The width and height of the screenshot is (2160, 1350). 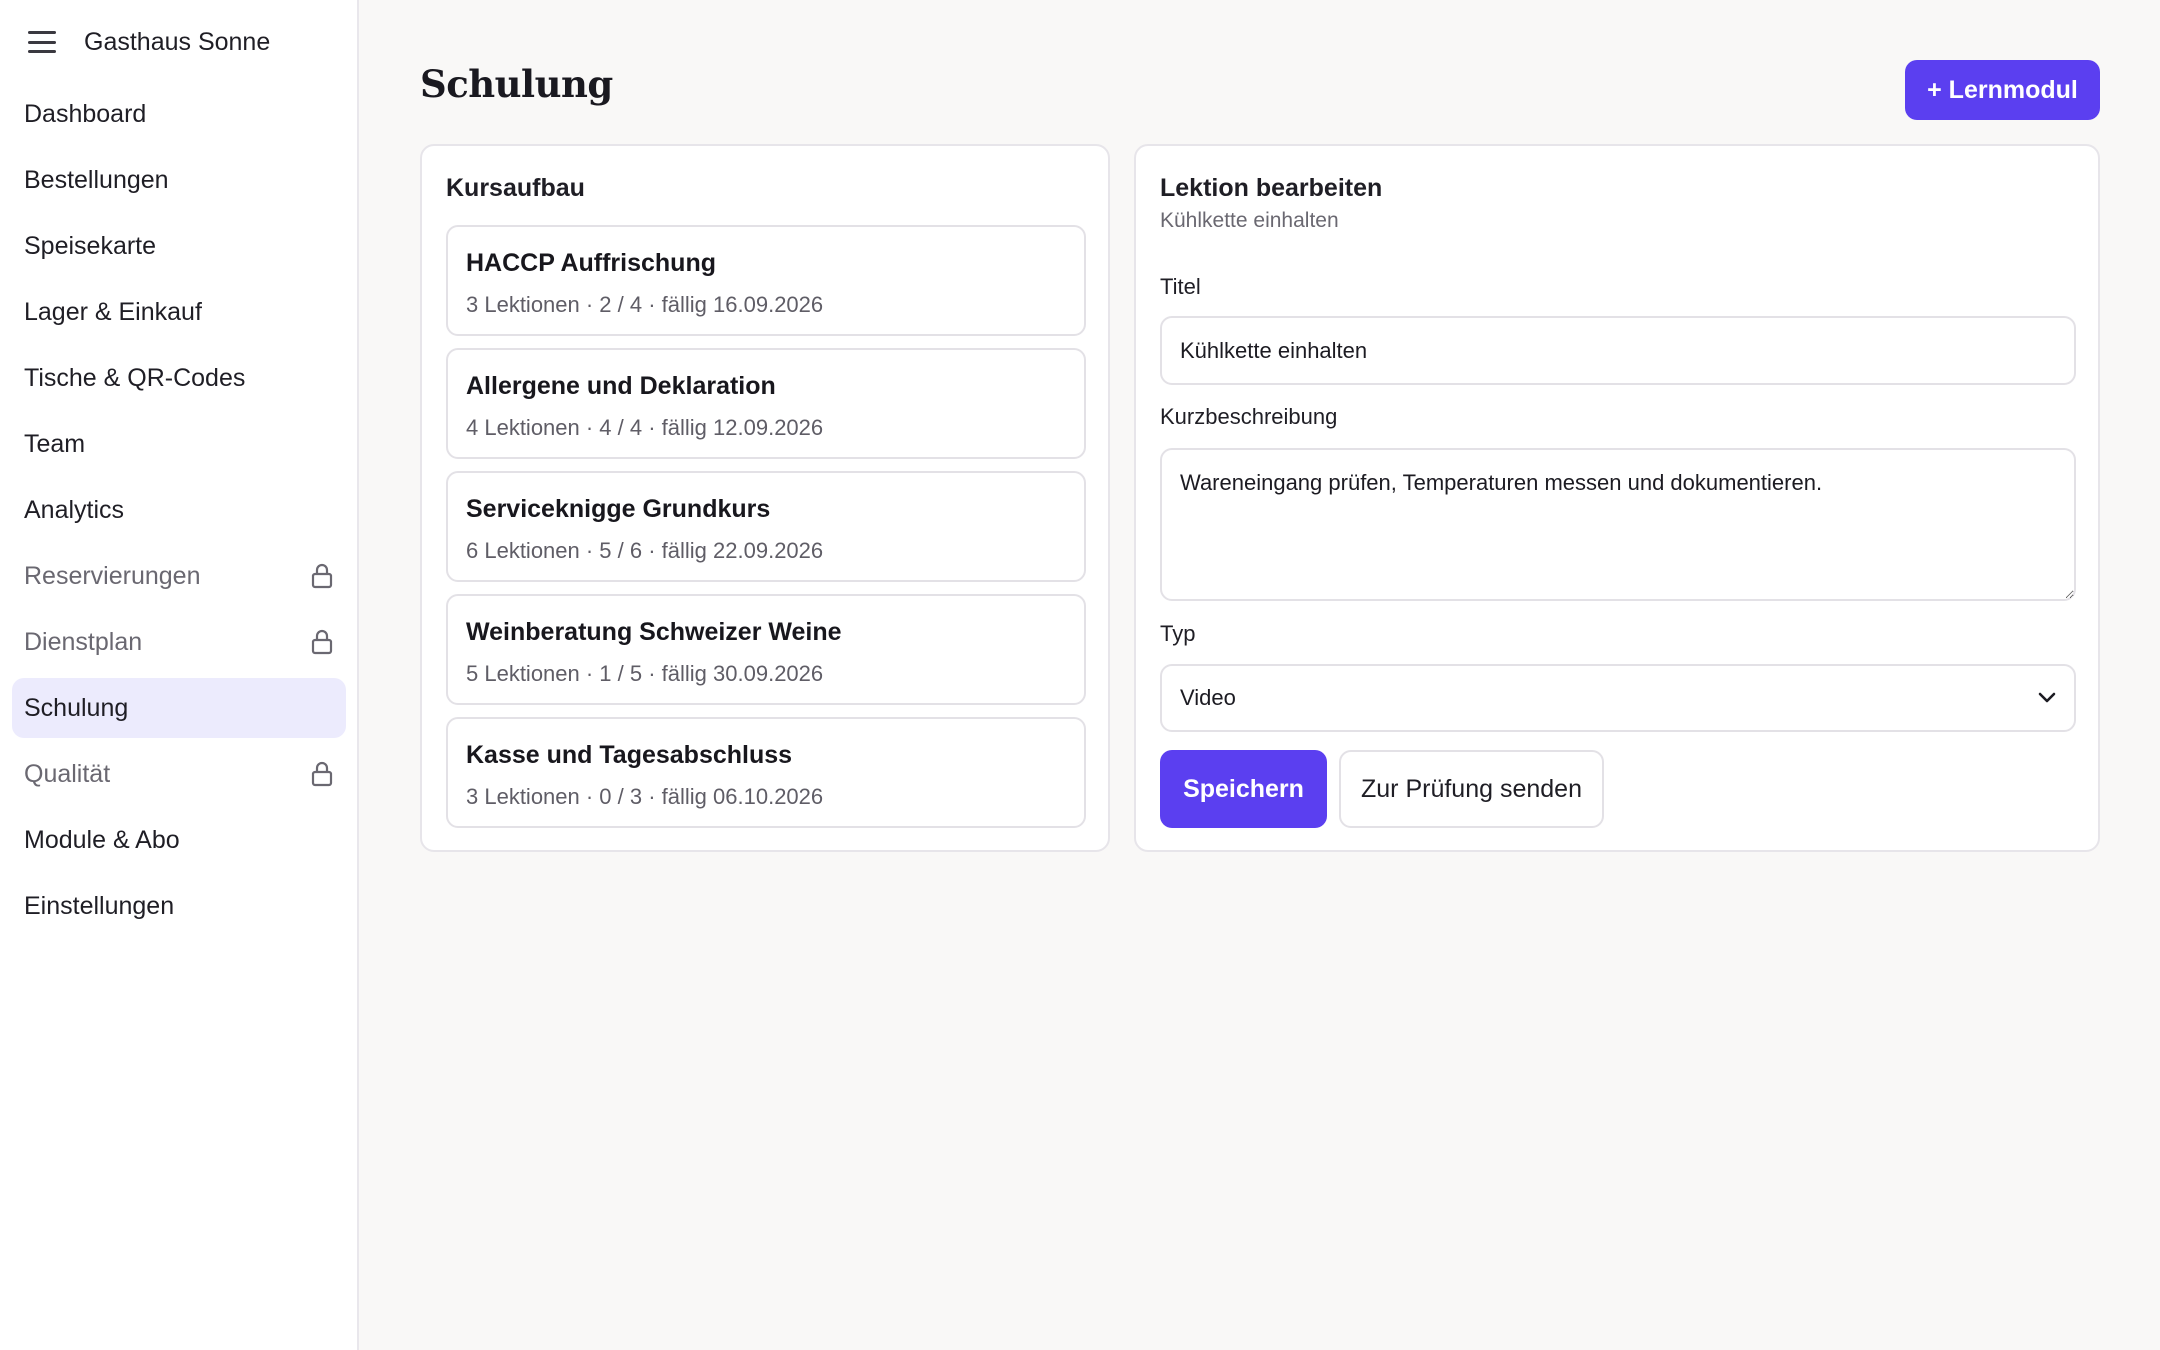 I want to click on sidebar-item-schulung: Schulung, so click(x=179, y=708).